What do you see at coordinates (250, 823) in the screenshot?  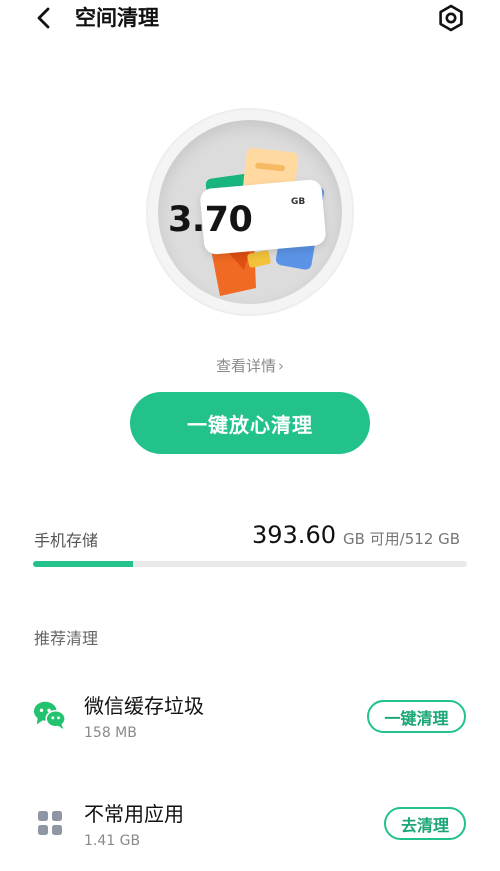 I see `list-item-unused-apps: 不常用应用 1.41 GB 去清理` at bounding box center [250, 823].